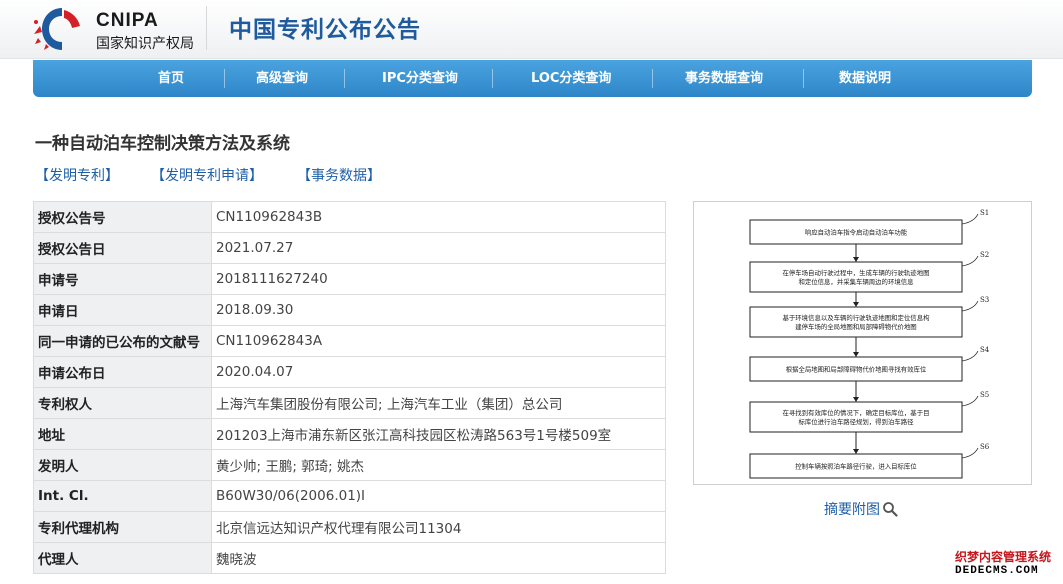 The image size is (1063, 584). I want to click on cnipa-logo: CNIPA 国家知识产权局, so click(118, 29).